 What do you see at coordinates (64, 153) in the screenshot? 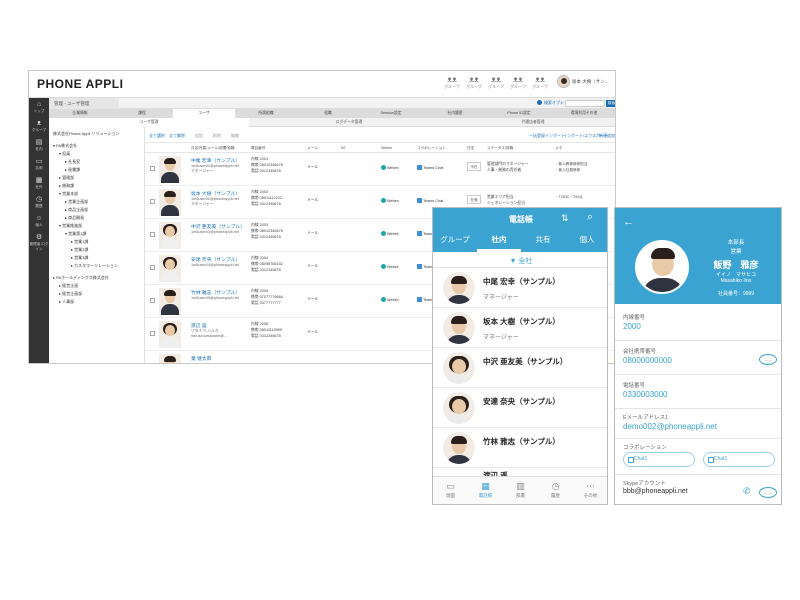
I see `tree-node: ▾ 役員` at bounding box center [64, 153].